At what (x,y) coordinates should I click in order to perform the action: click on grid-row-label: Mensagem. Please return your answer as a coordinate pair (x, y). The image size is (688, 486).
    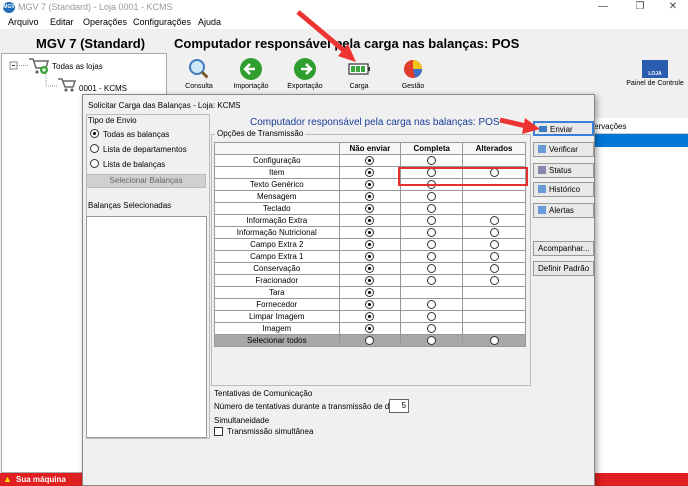
    Looking at the image, I should click on (277, 196).